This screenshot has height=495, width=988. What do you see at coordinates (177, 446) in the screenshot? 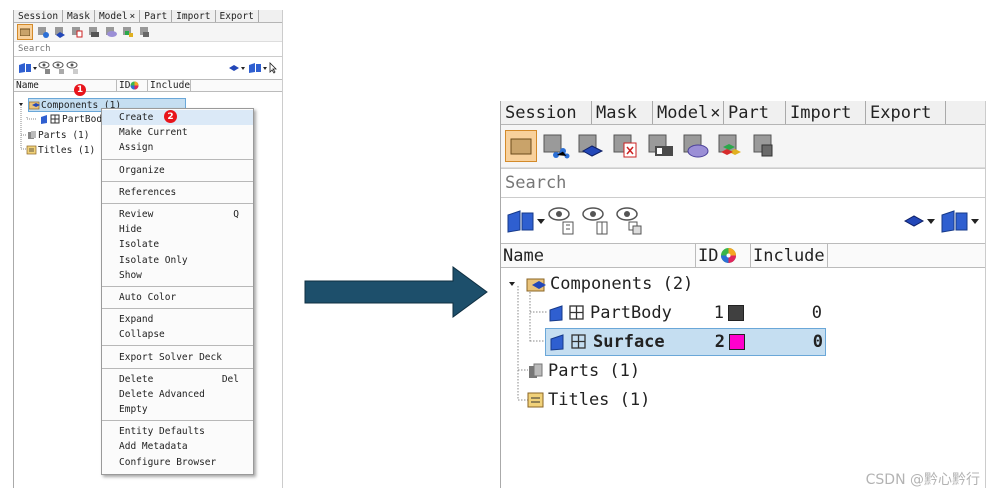
I see `menu-item-add-metadata: Add Metadata` at bounding box center [177, 446].